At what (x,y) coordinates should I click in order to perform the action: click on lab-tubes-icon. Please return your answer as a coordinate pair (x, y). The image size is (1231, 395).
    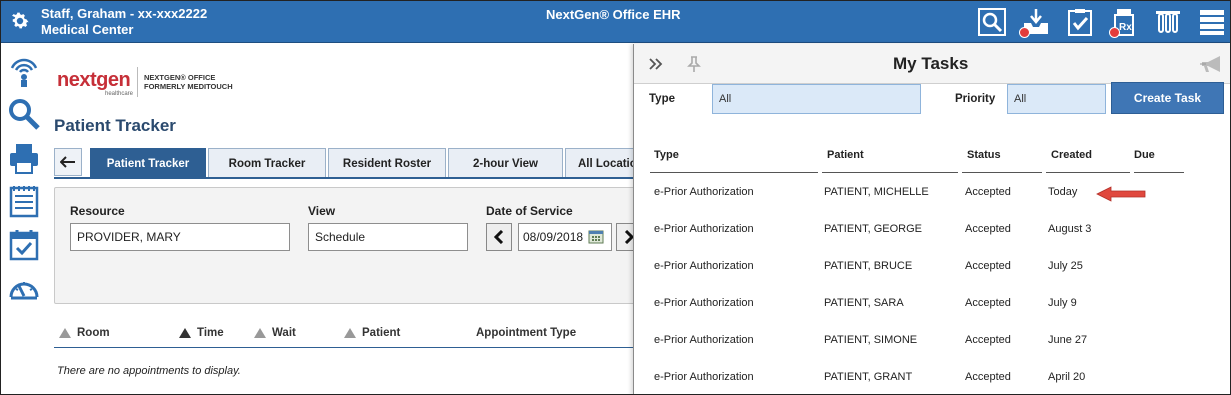
    Looking at the image, I should click on (1168, 22).